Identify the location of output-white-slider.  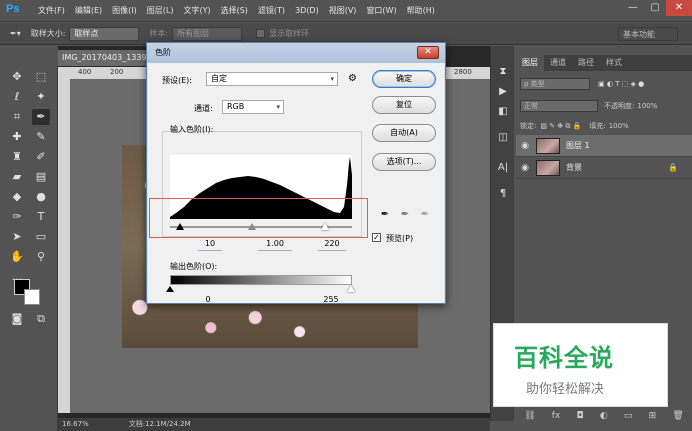
(351, 289).